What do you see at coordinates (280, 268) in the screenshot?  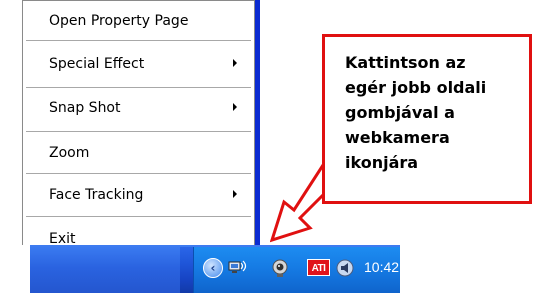 I see `webcam-icon` at bounding box center [280, 268].